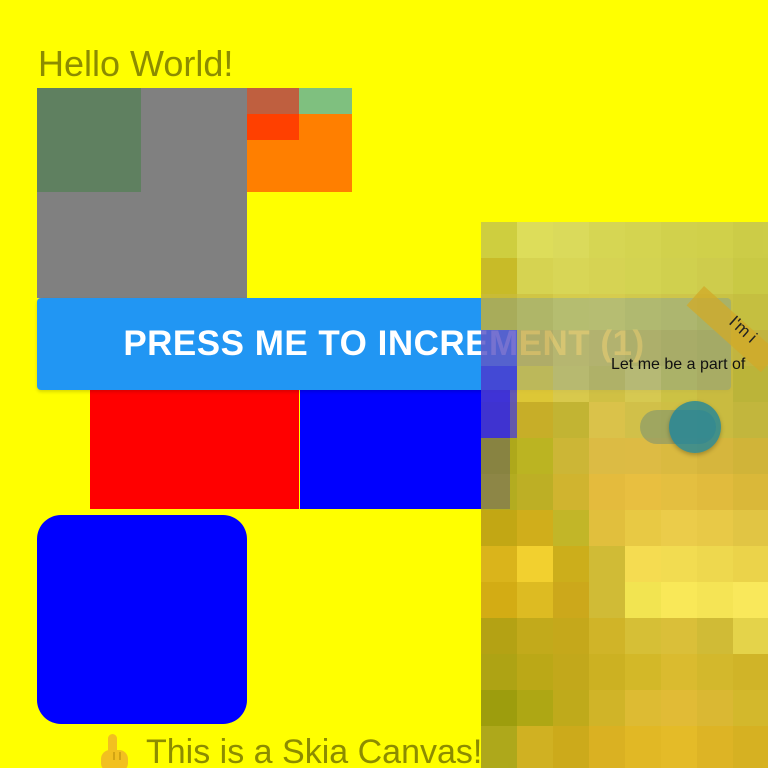 Image resolution: width=768 pixels, height=768 pixels. What do you see at coordinates (136, 63) in the screenshot?
I see `hello-world-title: Hello World!` at bounding box center [136, 63].